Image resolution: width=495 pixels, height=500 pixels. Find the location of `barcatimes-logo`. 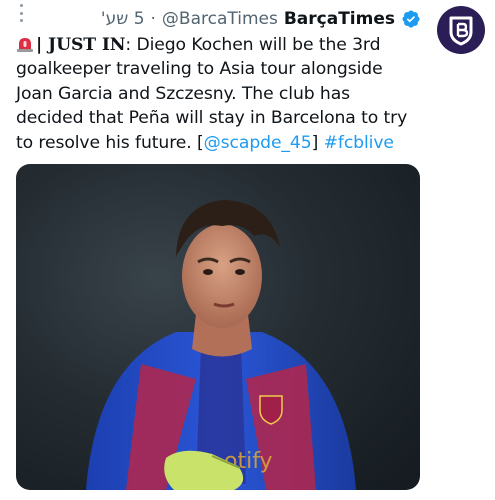

barcatimes-logo is located at coordinates (461, 31).